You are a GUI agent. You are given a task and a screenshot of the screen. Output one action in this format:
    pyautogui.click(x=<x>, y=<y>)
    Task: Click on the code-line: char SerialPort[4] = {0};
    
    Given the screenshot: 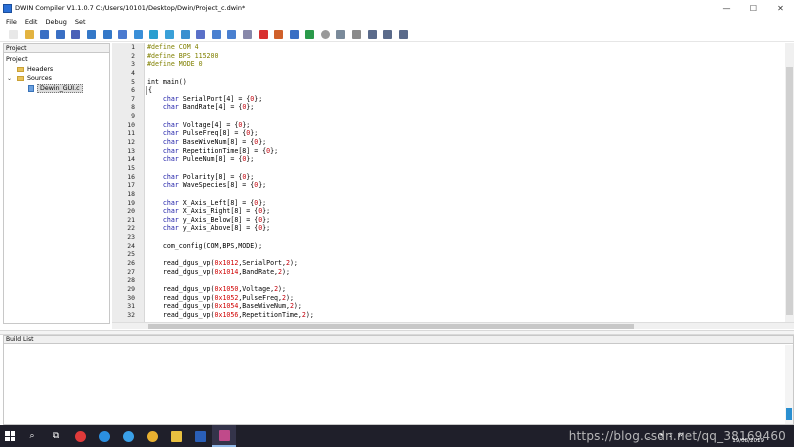 What is the action you would take?
    pyautogui.click(x=468, y=99)
    